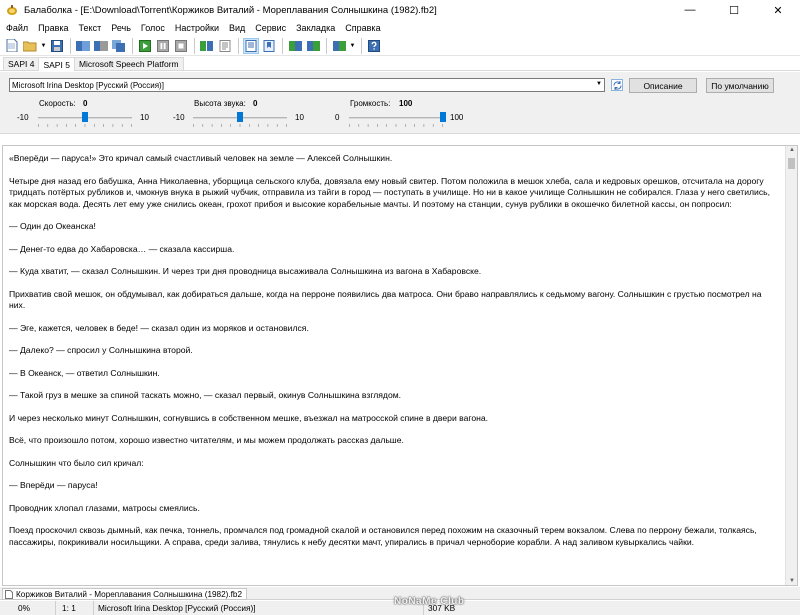 Image resolution: width=800 pixels, height=615 pixels. Describe the element at coordinates (153, 28) in the screenshot. I see `menu-voice: Голос` at that location.